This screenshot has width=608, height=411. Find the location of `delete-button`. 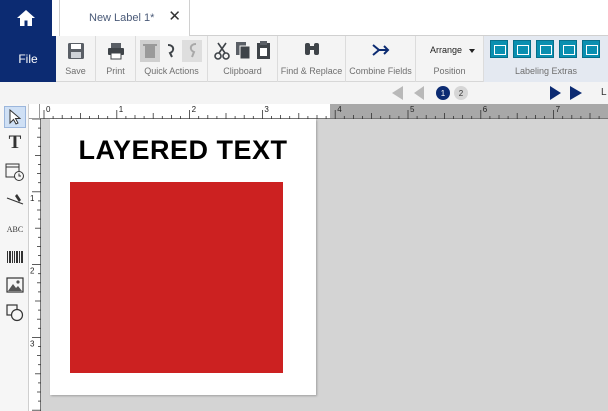

delete-button is located at coordinates (150, 51).